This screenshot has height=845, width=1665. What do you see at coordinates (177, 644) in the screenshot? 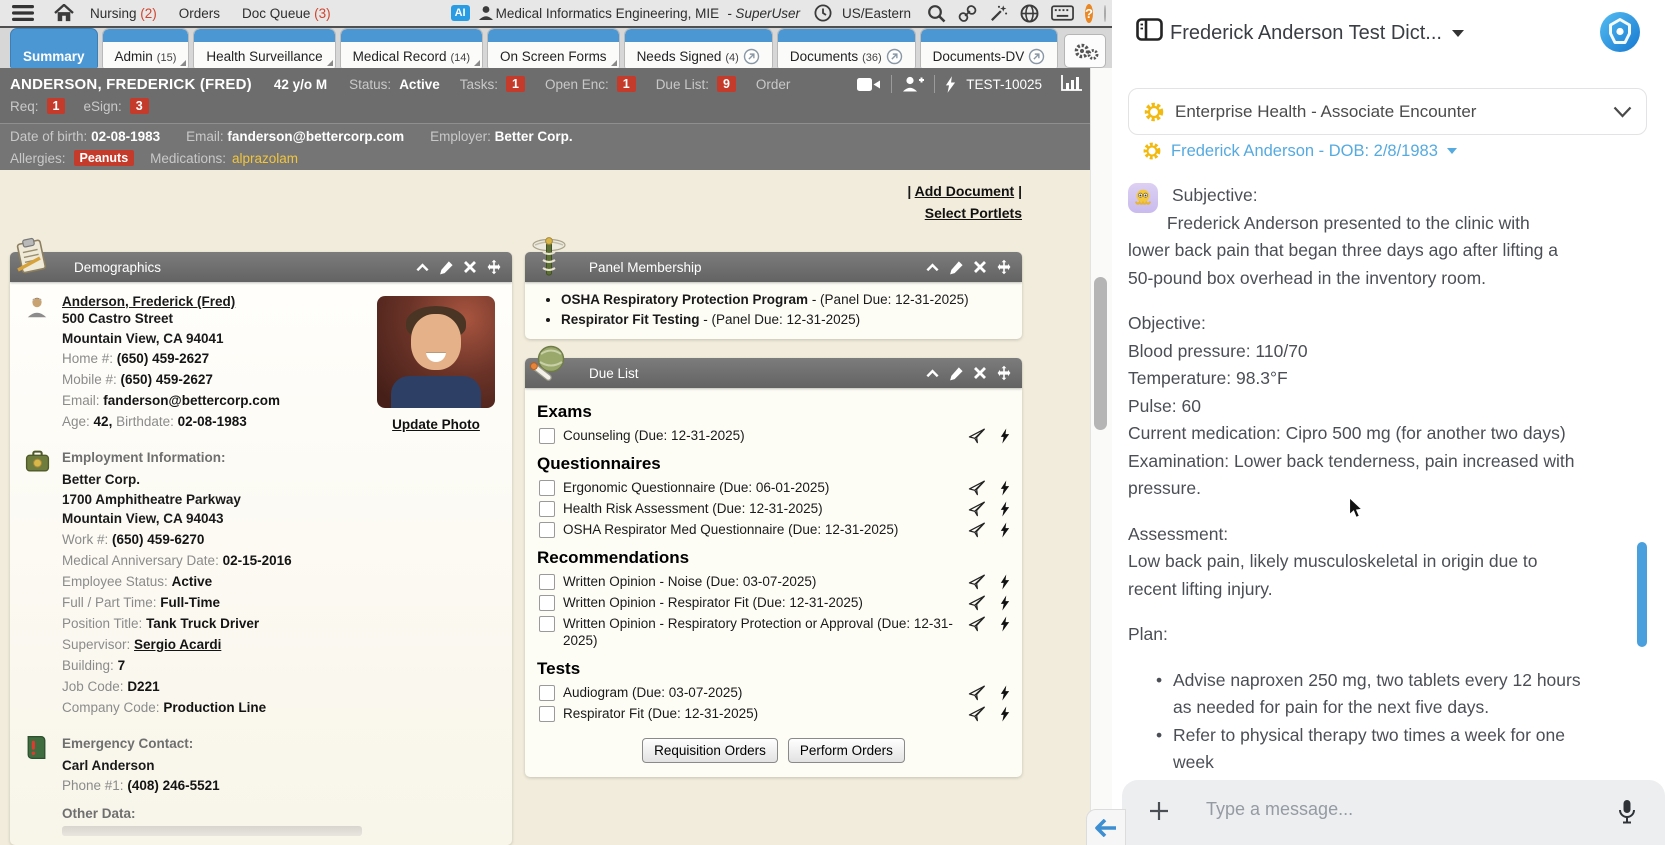
I see `field-value-link: Sergio Acardi` at bounding box center [177, 644].